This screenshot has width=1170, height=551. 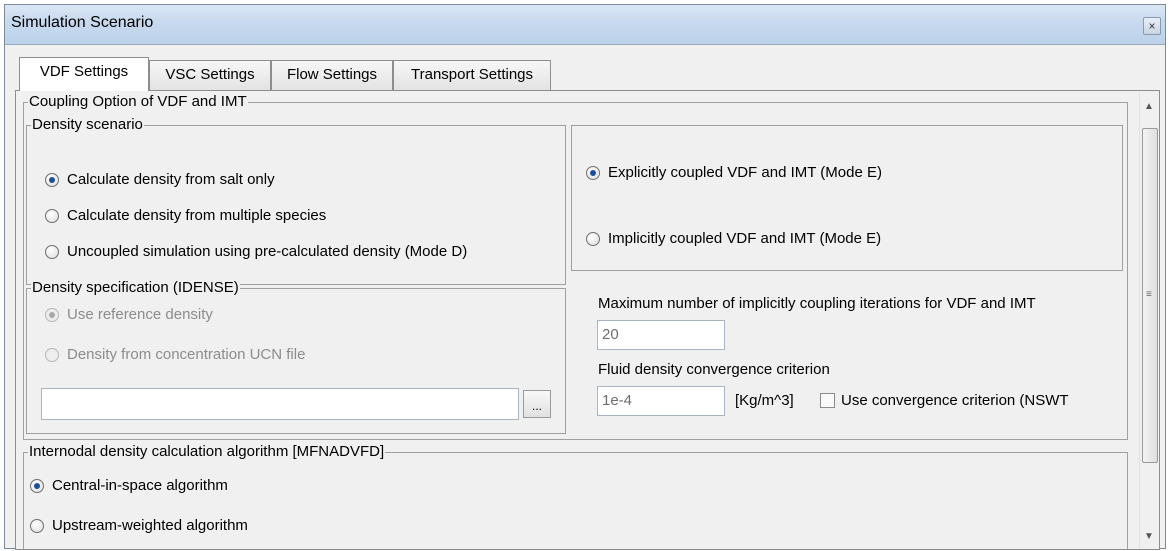 What do you see at coordinates (661, 335) in the screenshot?
I see `max-iterations-input: 20` at bounding box center [661, 335].